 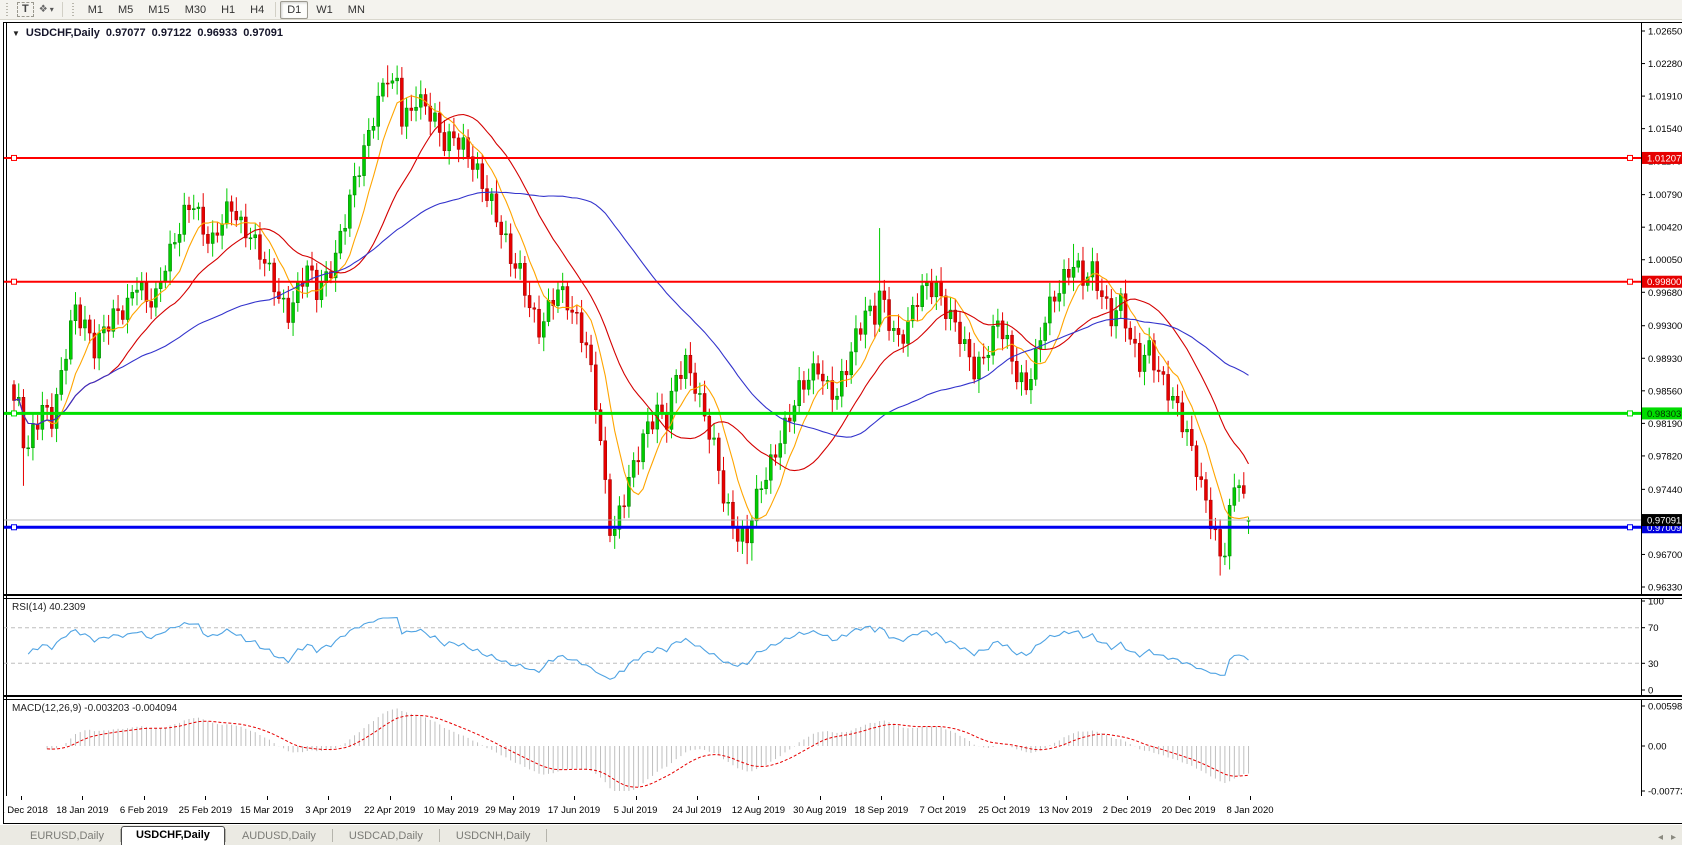 I want to click on macd-tick-label: -0.007733, so click(x=1665, y=792).